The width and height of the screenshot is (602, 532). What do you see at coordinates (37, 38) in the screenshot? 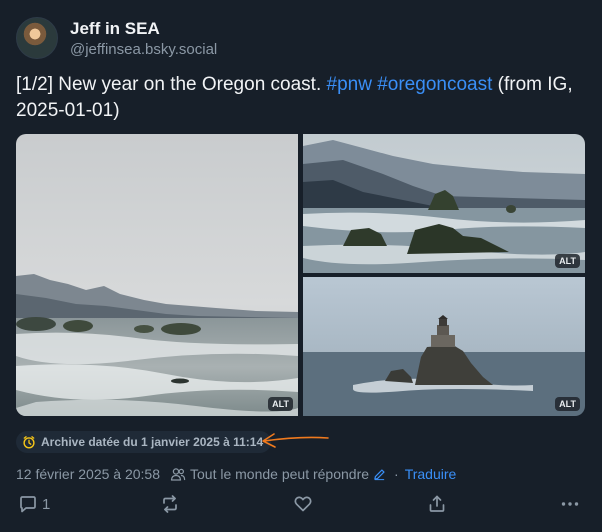
I see `avatar` at bounding box center [37, 38].